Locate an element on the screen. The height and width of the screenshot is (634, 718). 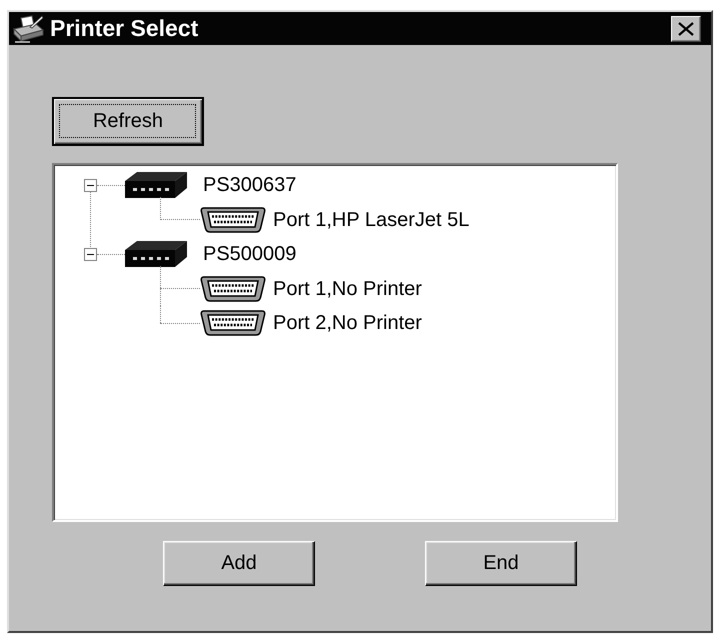
tree-item-label: Port 1,No Printer is located at coordinates (347, 288).